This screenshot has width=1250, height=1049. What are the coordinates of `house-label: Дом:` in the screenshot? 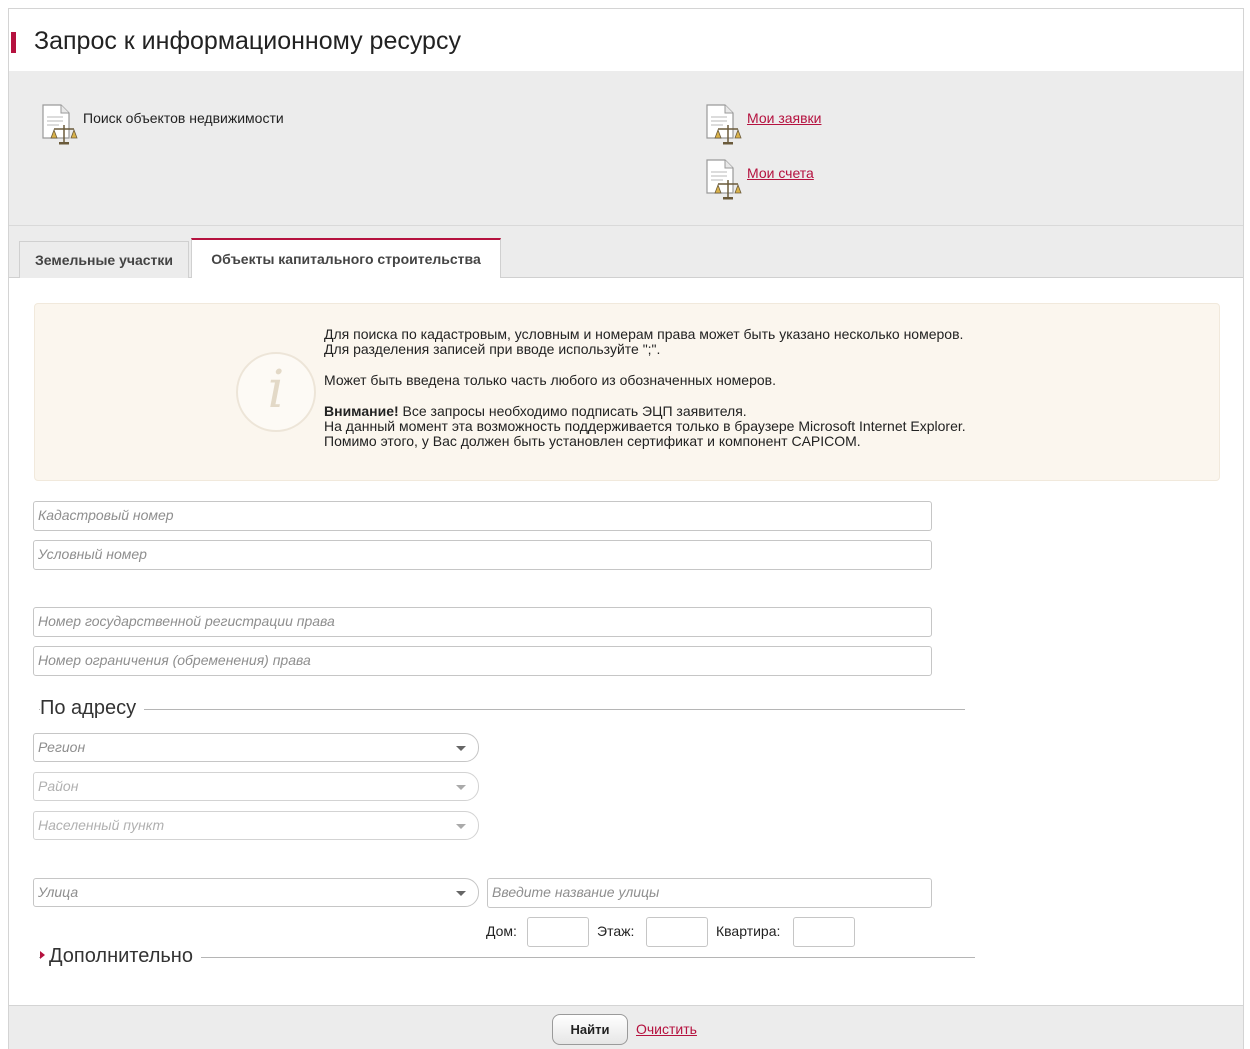 It's located at (501, 931).